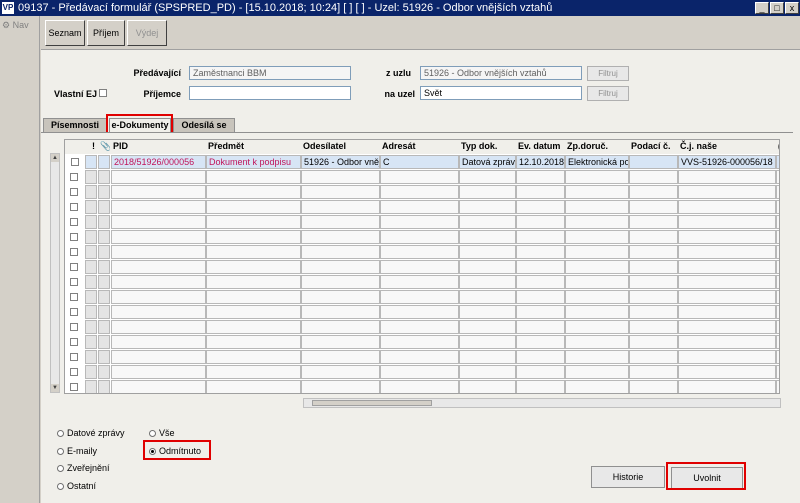 This screenshot has height=503, width=800. What do you see at coordinates (158, 147) in the screenshot?
I see `header-pid: PID` at bounding box center [158, 147].